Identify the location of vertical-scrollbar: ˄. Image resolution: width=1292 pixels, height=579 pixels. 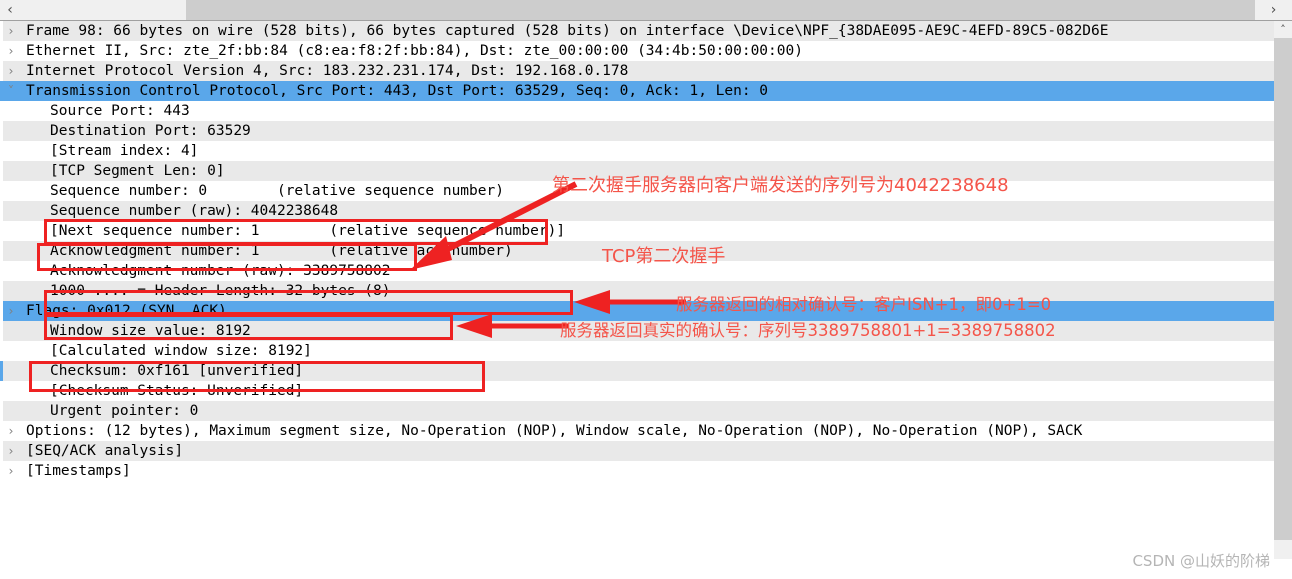
(1283, 290).